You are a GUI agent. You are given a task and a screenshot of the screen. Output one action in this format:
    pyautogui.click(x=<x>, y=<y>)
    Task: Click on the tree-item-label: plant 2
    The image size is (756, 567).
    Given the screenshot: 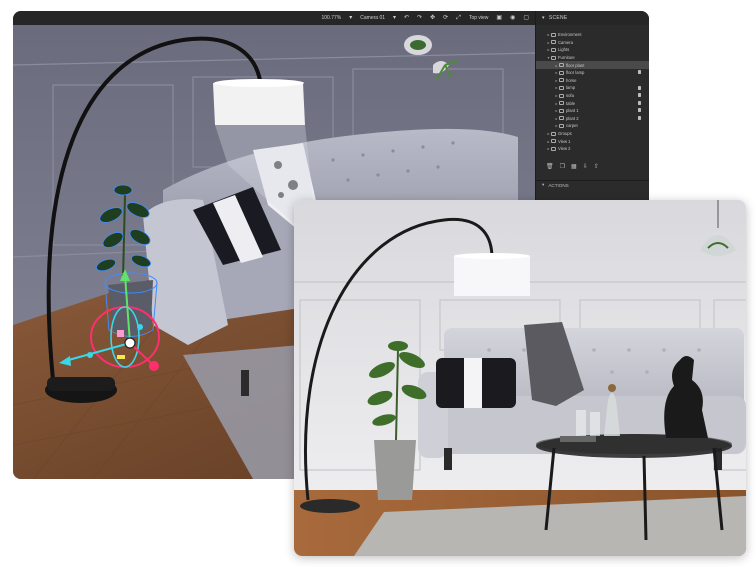 What is the action you would take?
    pyautogui.click(x=572, y=118)
    